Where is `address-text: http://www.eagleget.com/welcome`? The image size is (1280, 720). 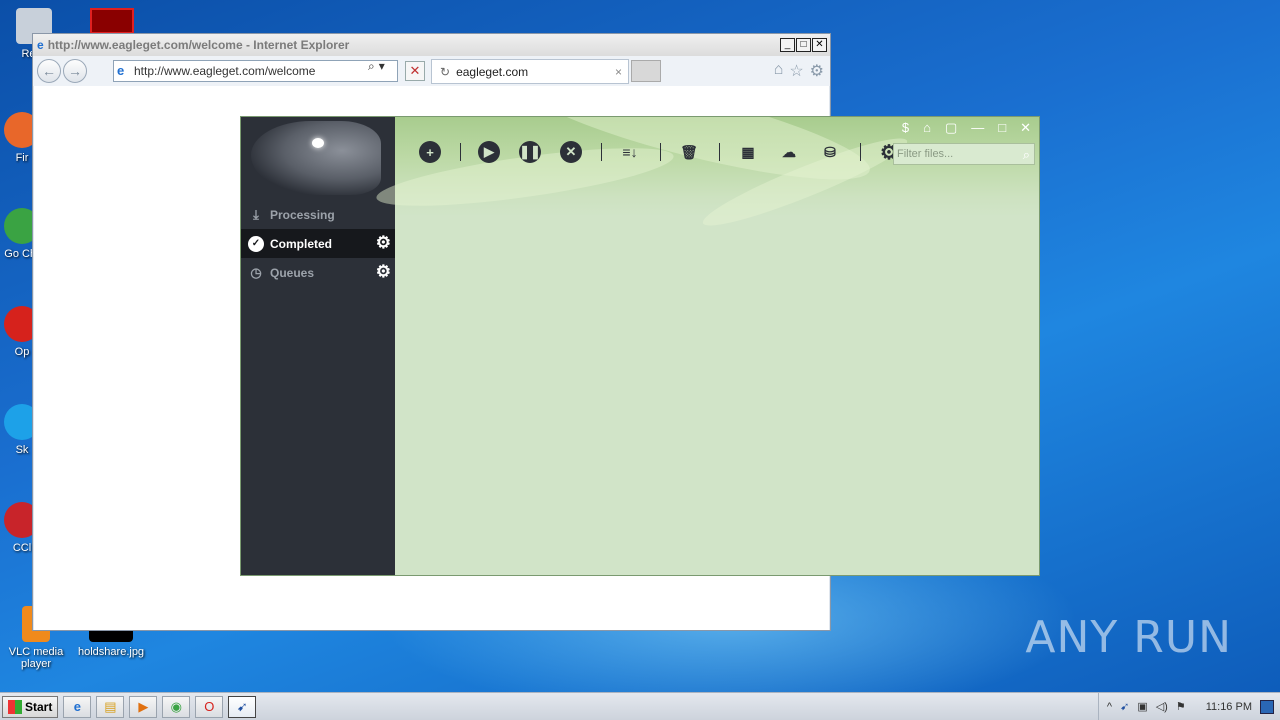 address-text: http://www.eagleget.com/welcome is located at coordinates (225, 71).